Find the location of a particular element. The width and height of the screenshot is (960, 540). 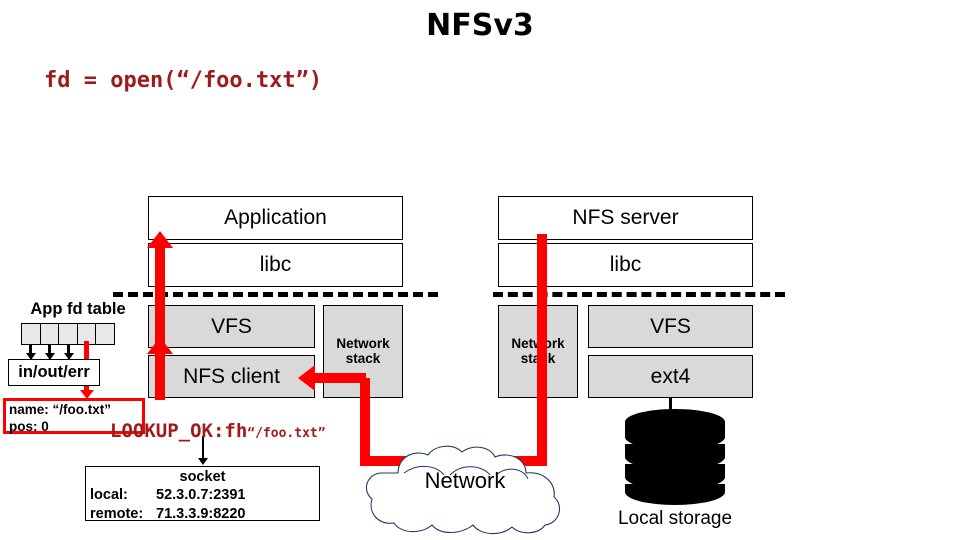

box-server-vfs-label: VFS is located at coordinates (670, 326).